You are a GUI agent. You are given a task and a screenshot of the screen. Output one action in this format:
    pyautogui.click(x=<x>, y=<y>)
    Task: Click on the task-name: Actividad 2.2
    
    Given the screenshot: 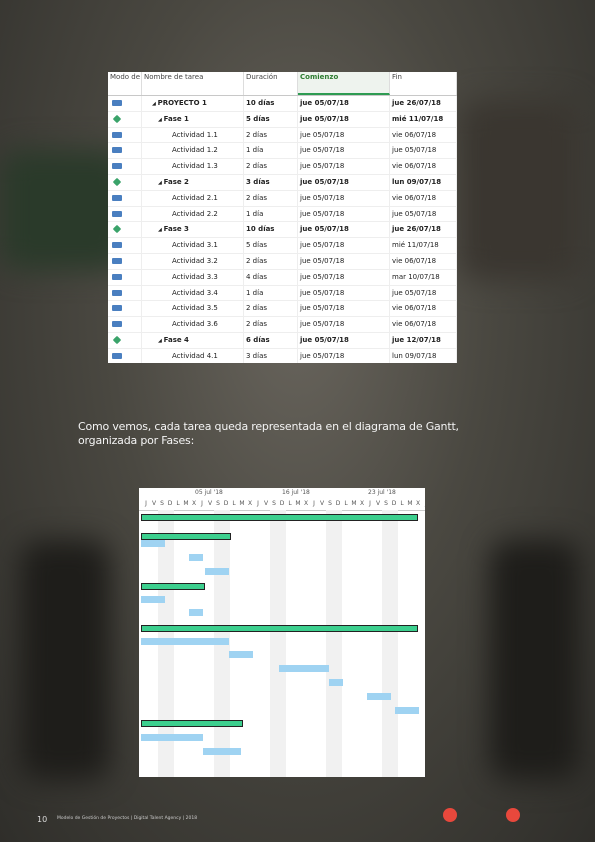 What is the action you would take?
    pyautogui.click(x=193, y=214)
    